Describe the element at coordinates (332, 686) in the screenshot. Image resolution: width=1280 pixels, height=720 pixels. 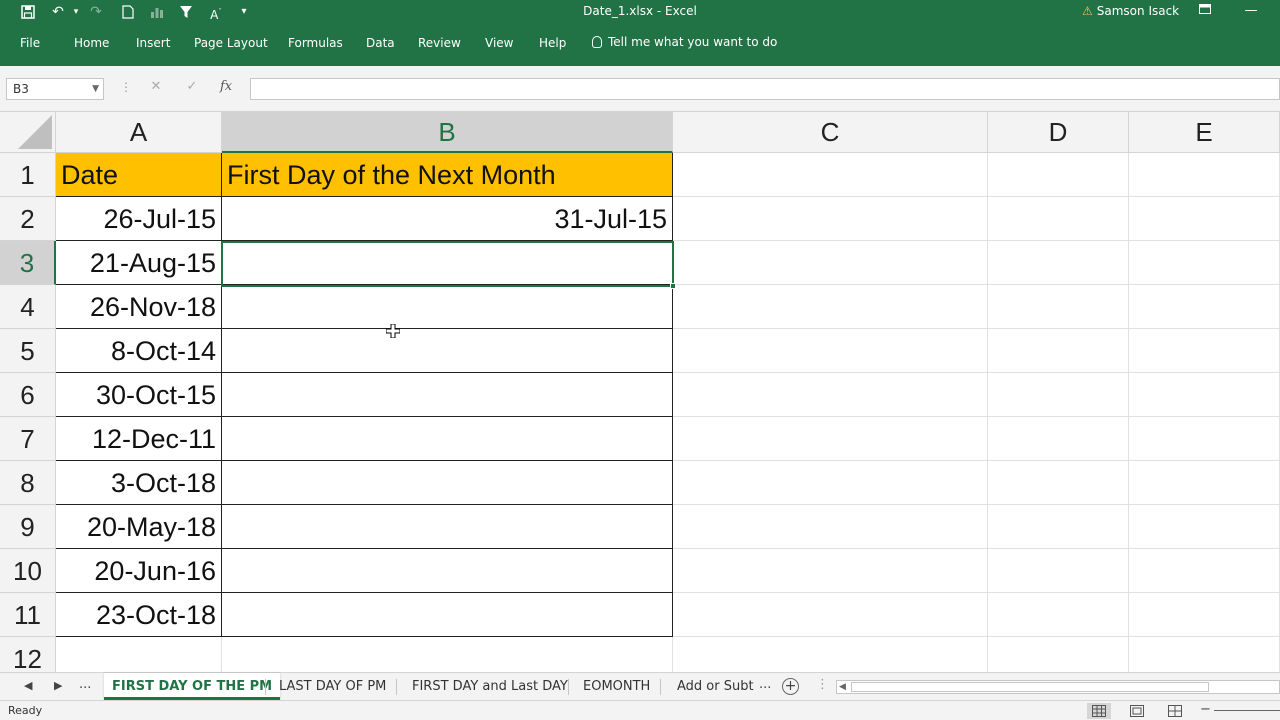
I see `sheet-tab-last-day-of-pm: LAST DAY OF PM` at that location.